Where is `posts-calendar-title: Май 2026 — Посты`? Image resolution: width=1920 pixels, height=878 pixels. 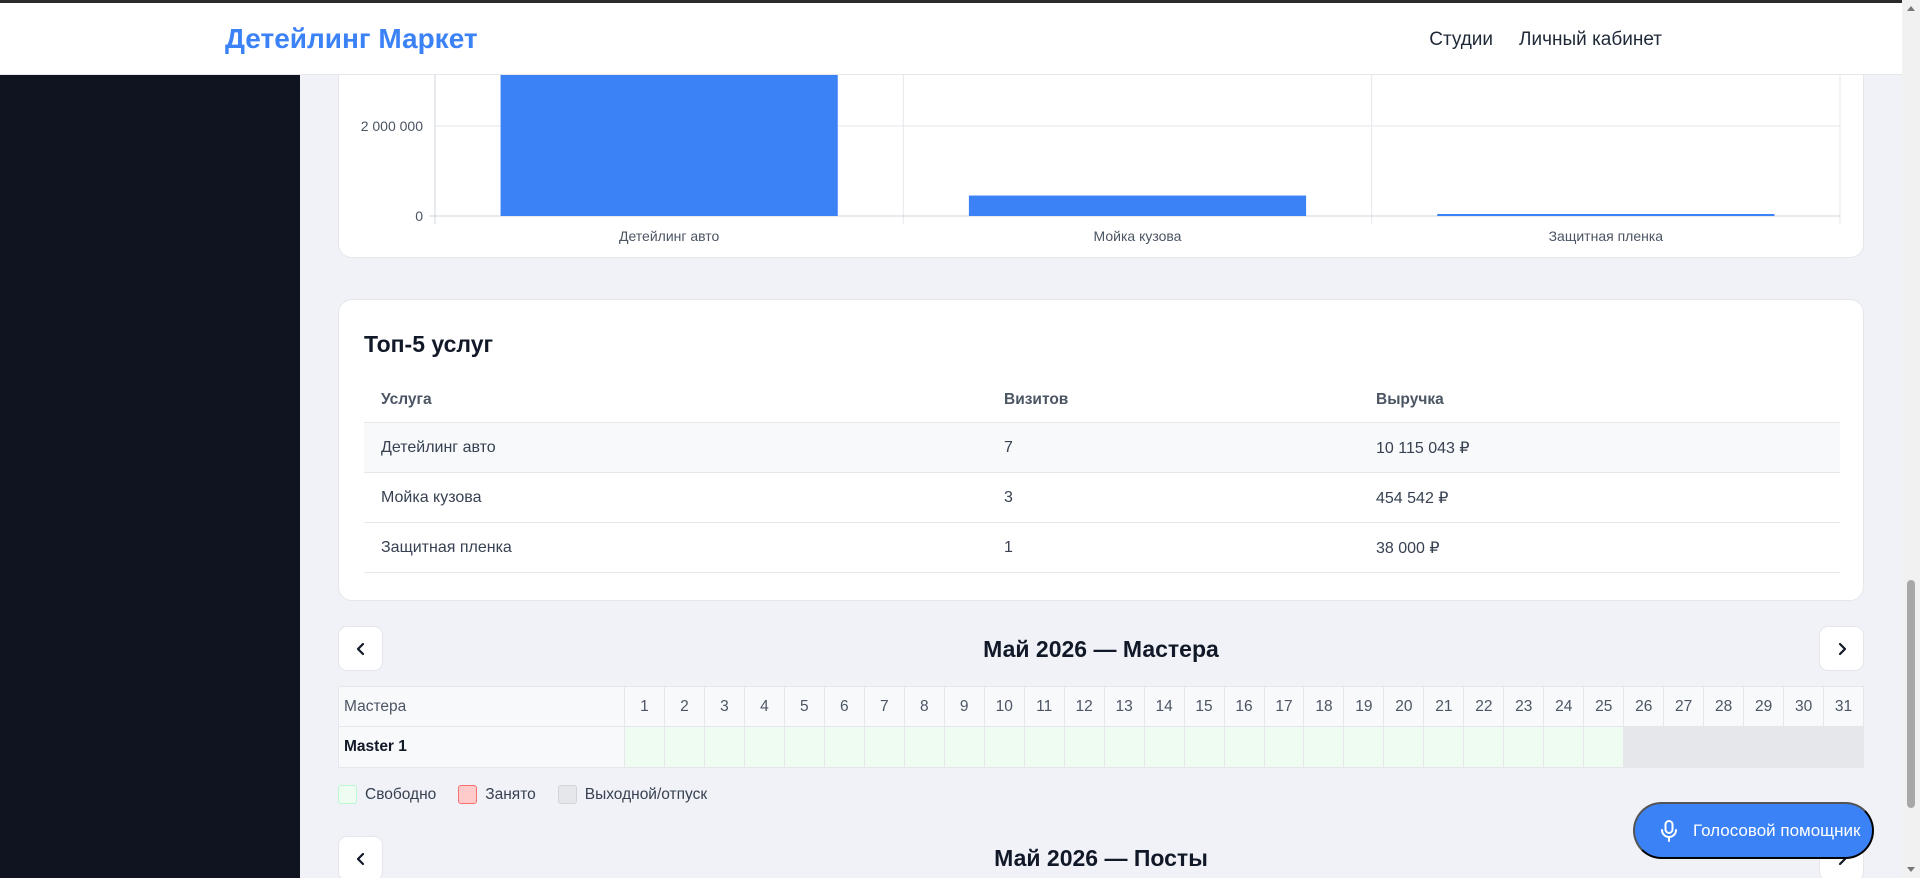 posts-calendar-title: Май 2026 — Посты is located at coordinates (1101, 858).